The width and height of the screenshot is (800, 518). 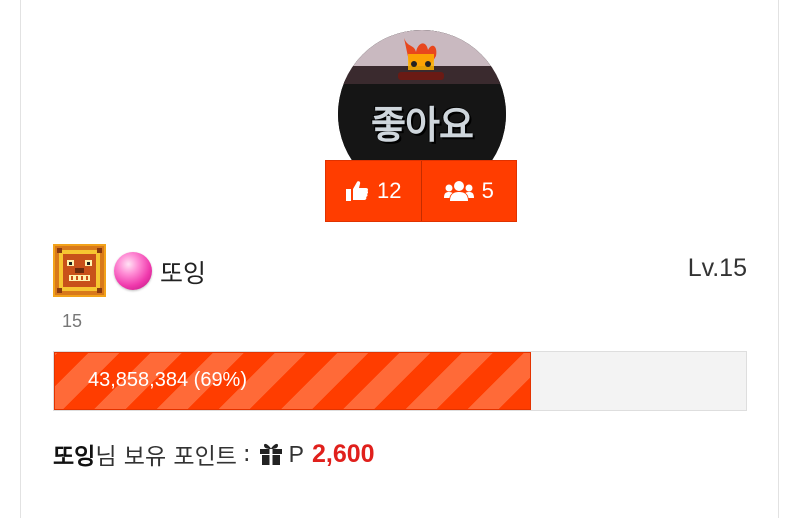 I want to click on avatar-caption: 좋아요, so click(x=422, y=125).